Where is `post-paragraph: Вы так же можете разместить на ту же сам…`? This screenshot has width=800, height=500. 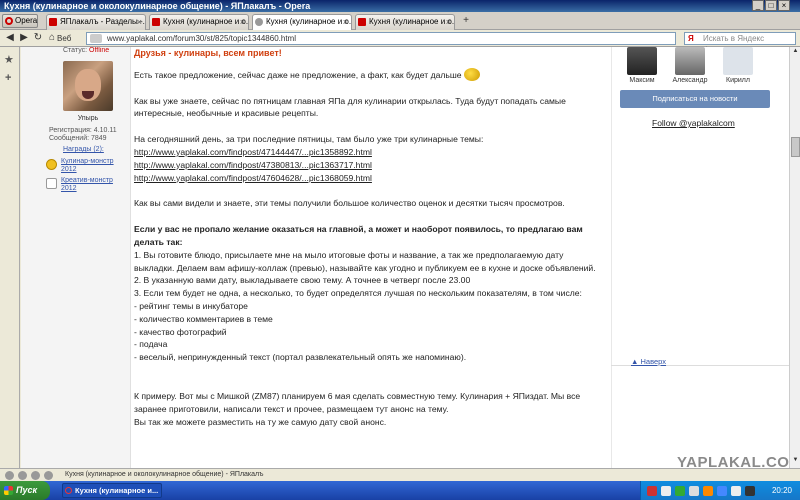
post-paragraph: Вы так же можете разместить на ту же сам… is located at coordinates (260, 421).